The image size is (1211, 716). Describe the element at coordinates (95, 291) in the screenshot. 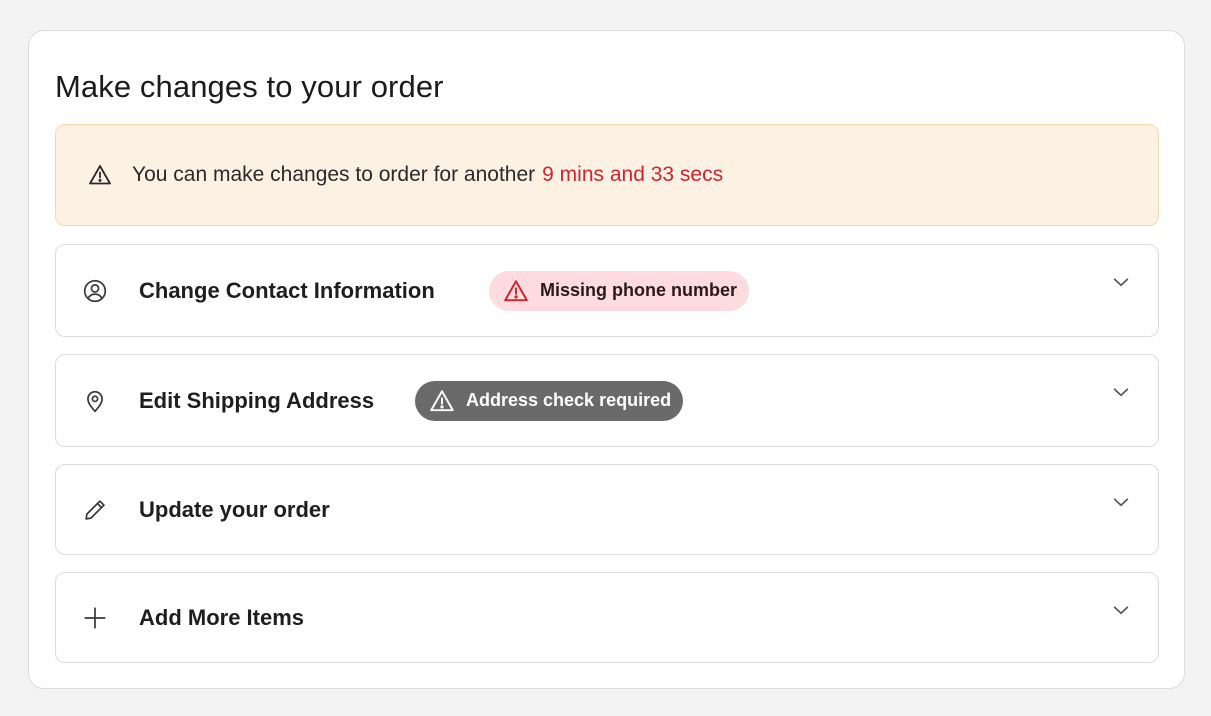

I see `user-circle-icon` at that location.